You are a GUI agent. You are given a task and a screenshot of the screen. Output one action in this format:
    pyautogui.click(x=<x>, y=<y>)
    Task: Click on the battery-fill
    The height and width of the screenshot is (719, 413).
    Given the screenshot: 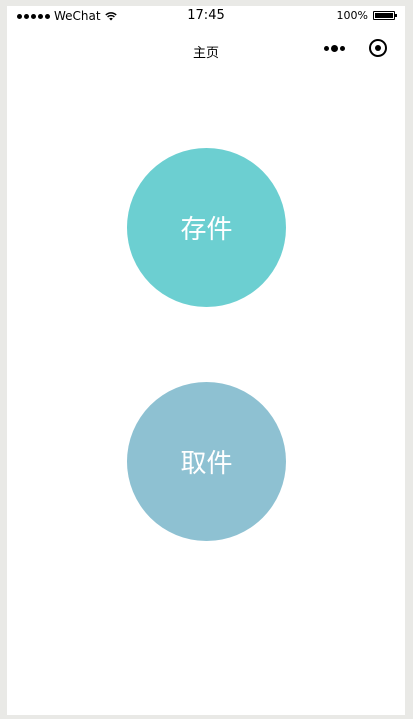 What is the action you would take?
    pyautogui.click(x=384, y=15)
    